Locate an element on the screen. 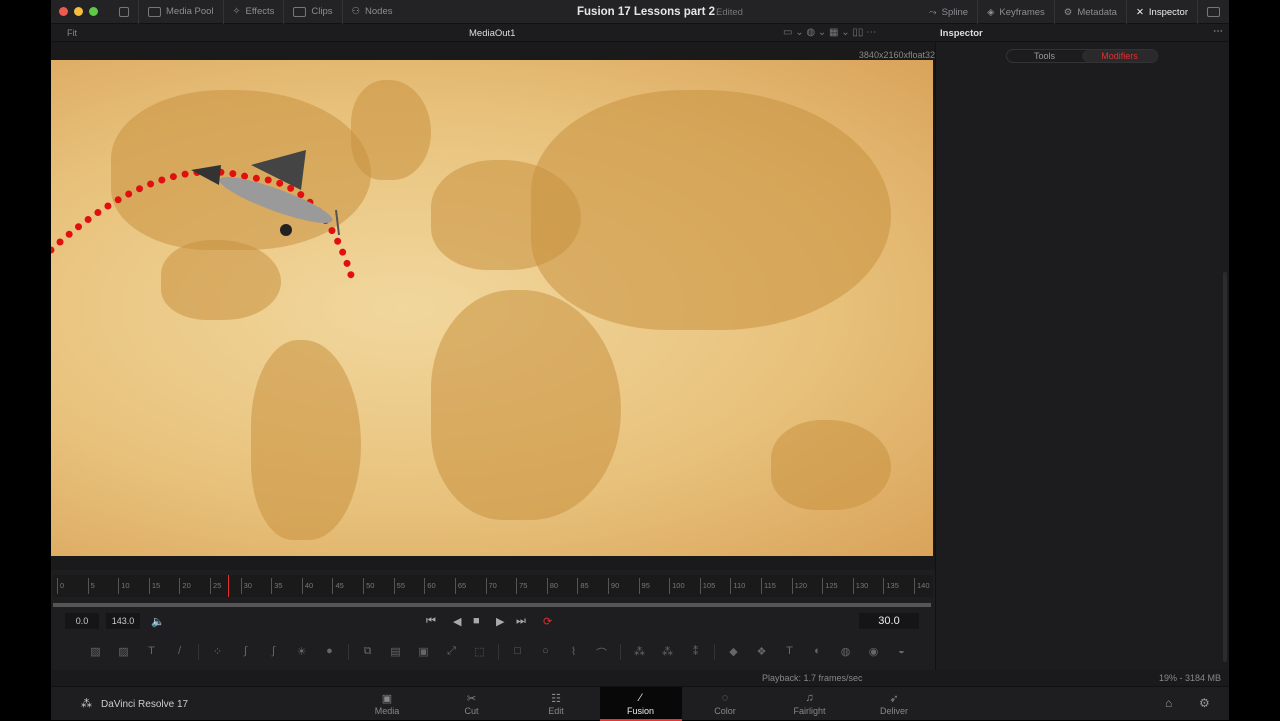  curves-tool-icon: ∫ is located at coordinates (245, 652).